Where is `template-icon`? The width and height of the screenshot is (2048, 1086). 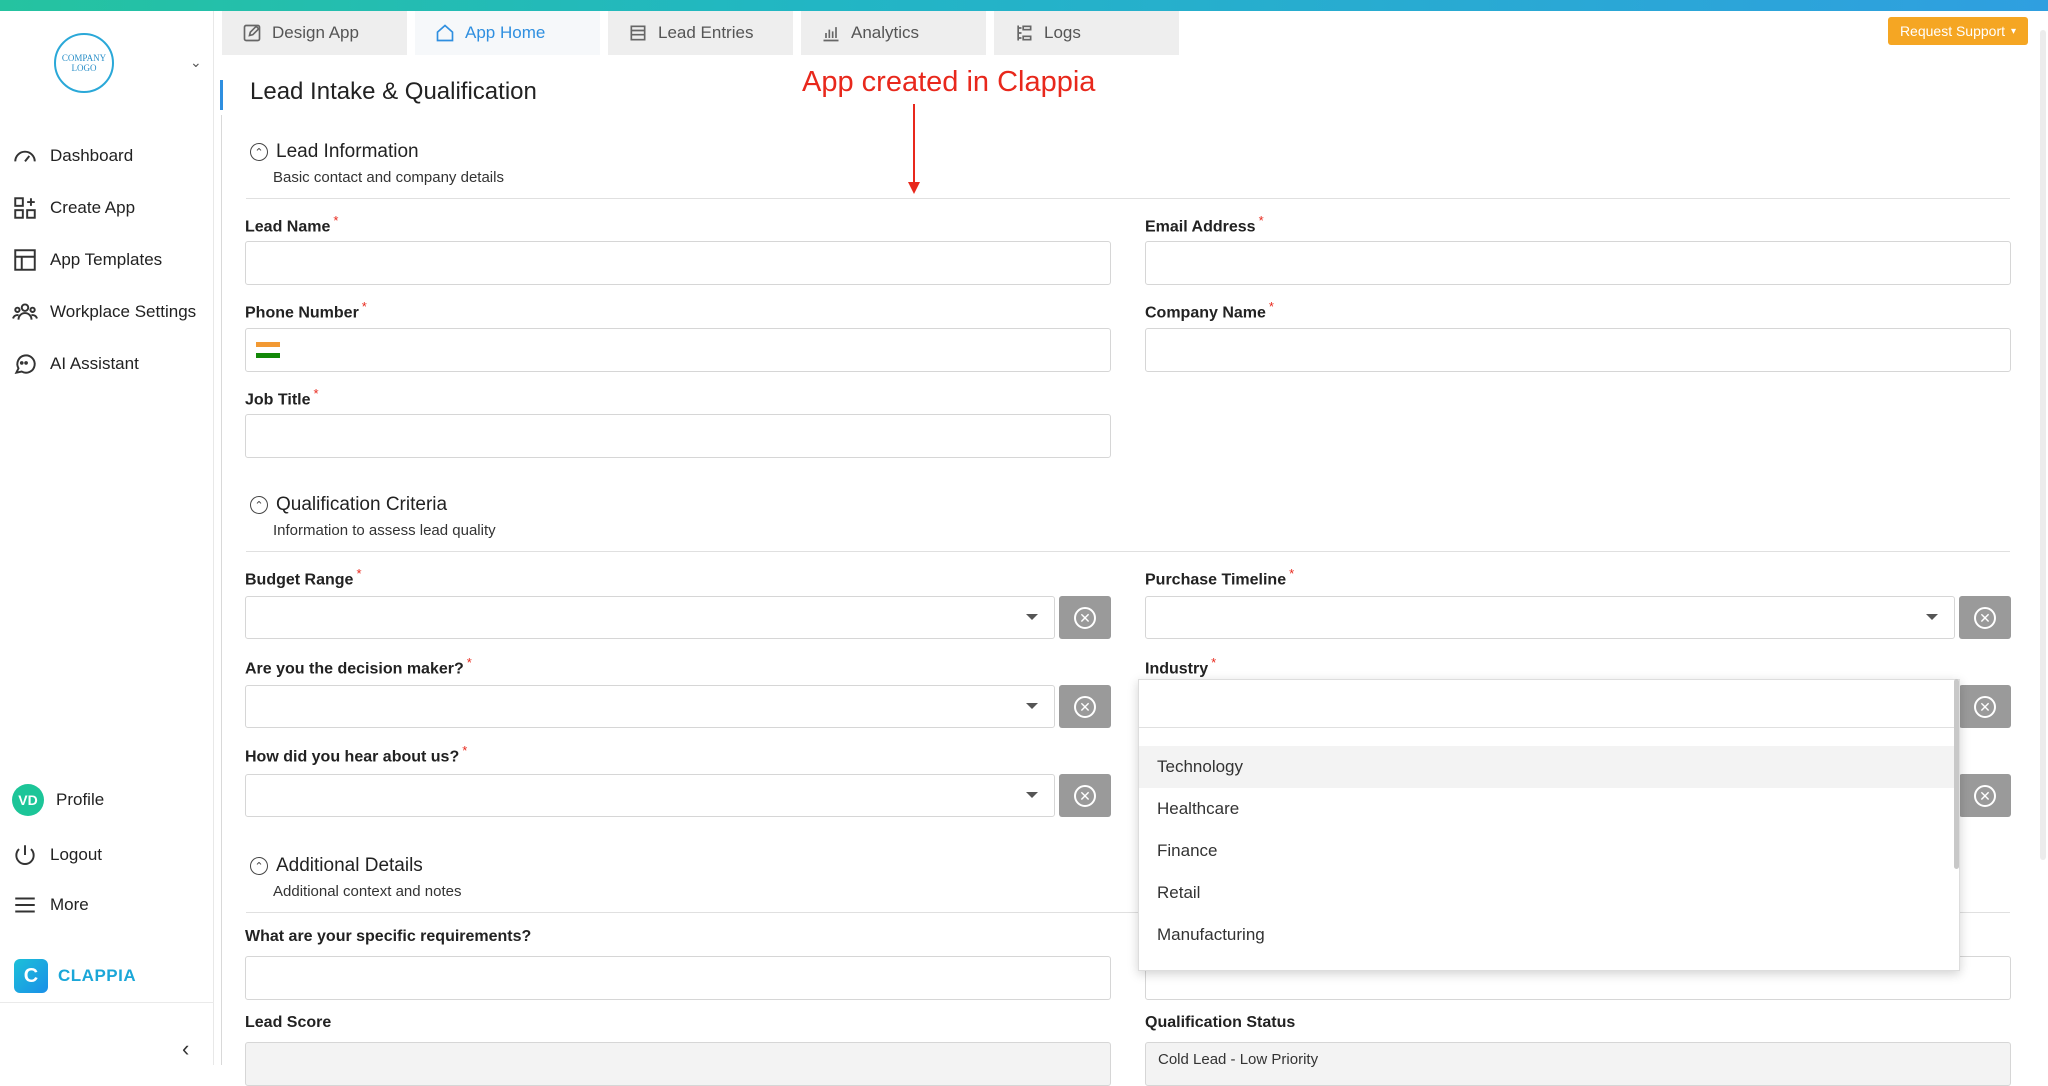
template-icon is located at coordinates (25, 260).